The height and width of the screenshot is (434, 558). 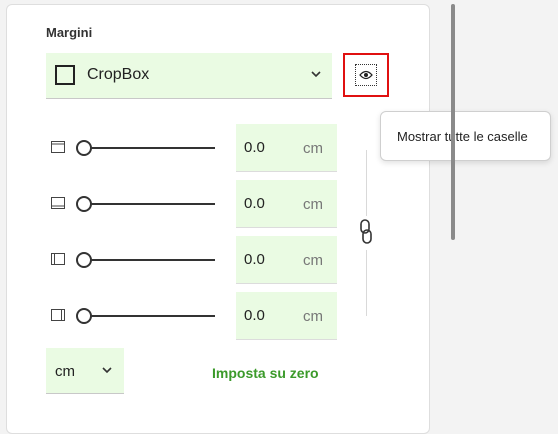 What do you see at coordinates (286, 204) in the screenshot?
I see `margin-bottom-input: 0.0 cm` at bounding box center [286, 204].